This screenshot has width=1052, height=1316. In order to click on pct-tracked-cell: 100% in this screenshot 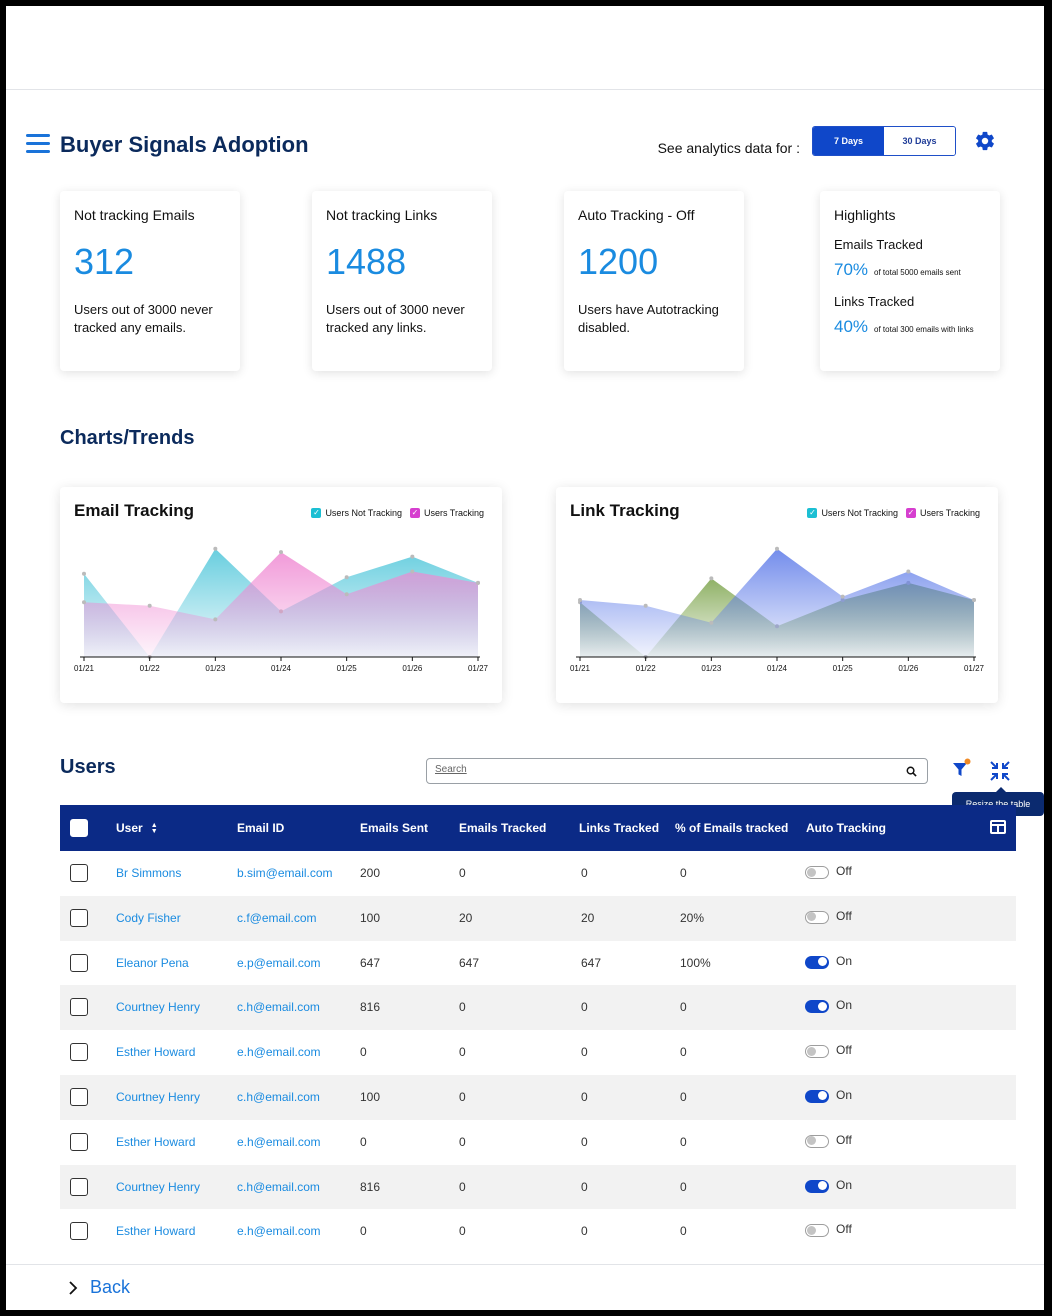, I will do `click(695, 962)`.